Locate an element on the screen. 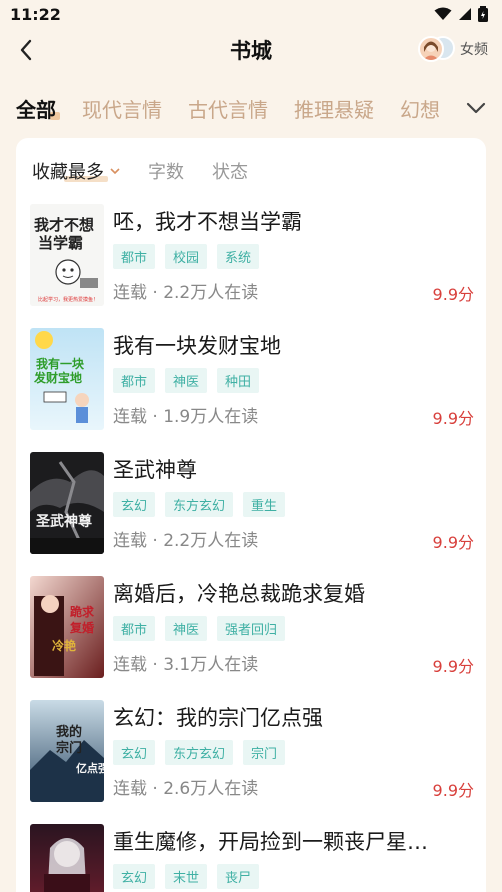  book-cover is located at coordinates (67, 858).